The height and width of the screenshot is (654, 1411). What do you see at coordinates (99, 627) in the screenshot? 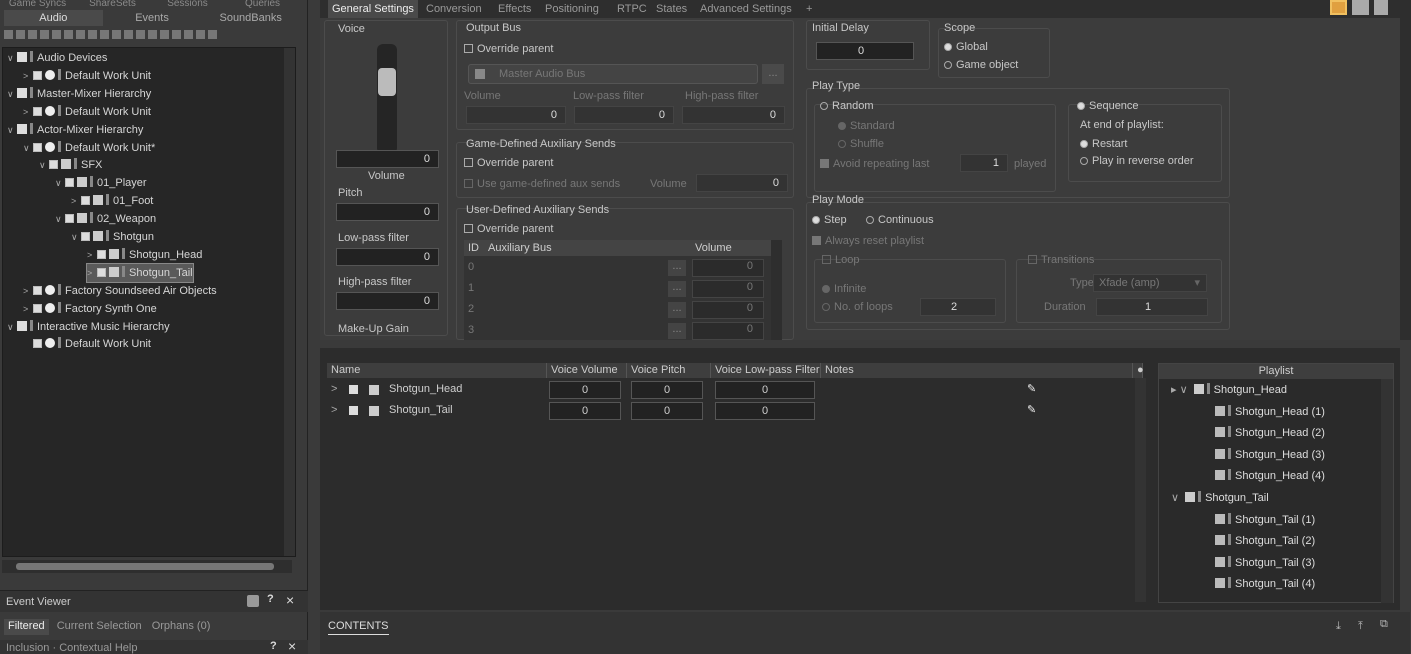
I see `tab-current-selection: Current Selection` at bounding box center [99, 627].